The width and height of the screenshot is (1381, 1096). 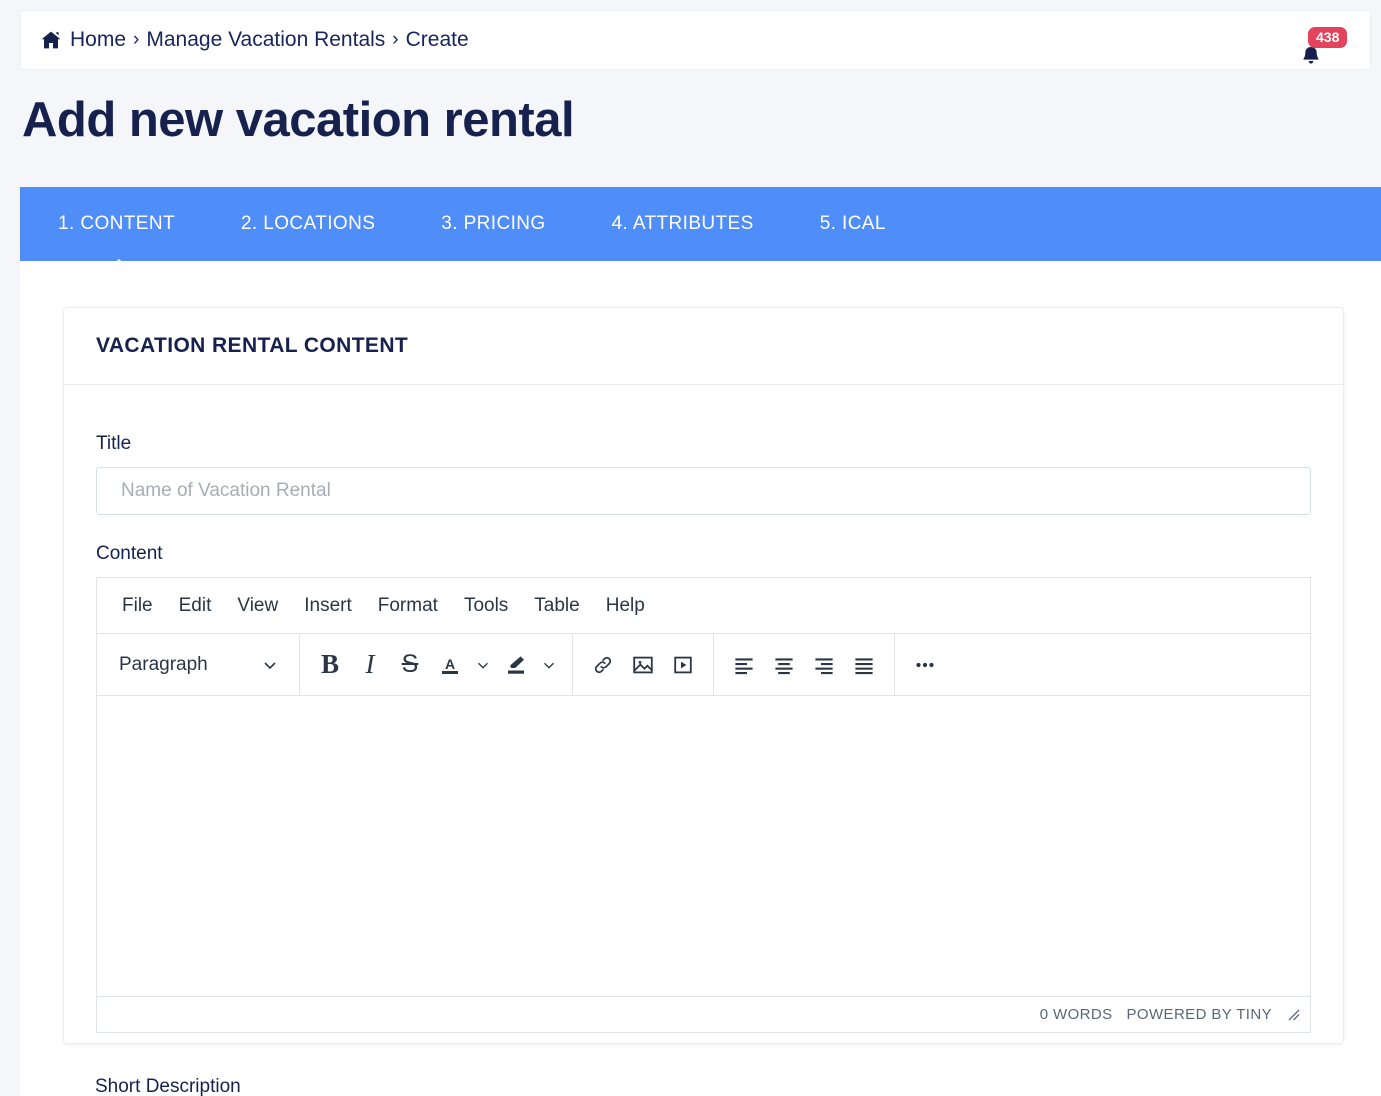 What do you see at coordinates (603, 665) in the screenshot?
I see `link-icon` at bounding box center [603, 665].